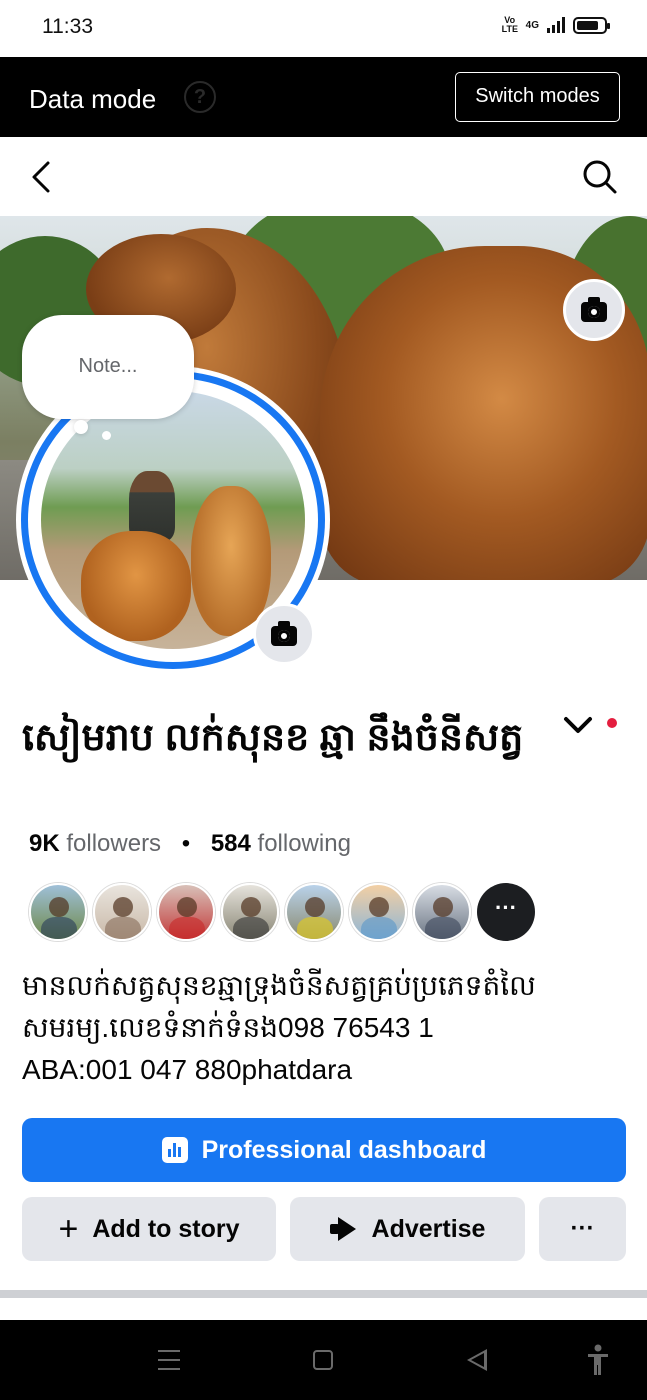 The height and width of the screenshot is (1400, 647). I want to click on advertise-button: Advertise, so click(407, 1229).